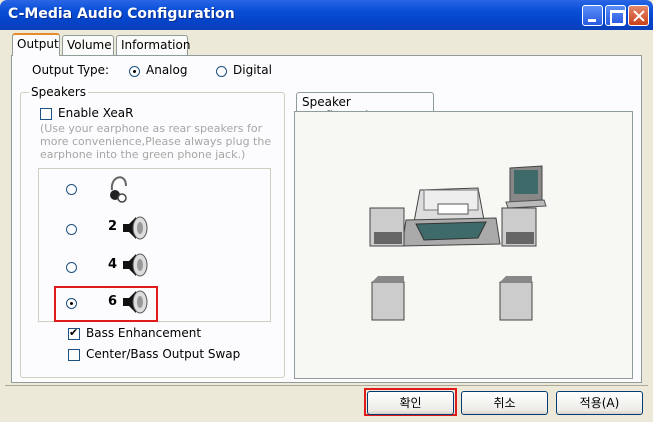 This screenshot has height=422, width=653. What do you see at coordinates (221, 71) in the screenshot?
I see `digital-radio` at bounding box center [221, 71].